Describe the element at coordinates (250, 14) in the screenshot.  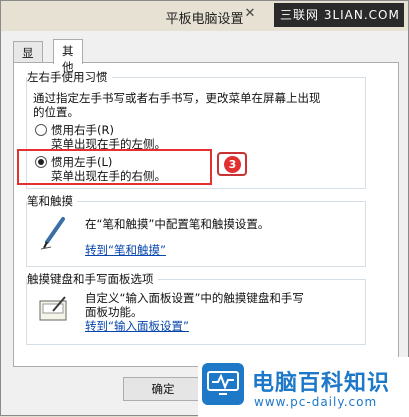
I see `close-icon: ✕` at that location.